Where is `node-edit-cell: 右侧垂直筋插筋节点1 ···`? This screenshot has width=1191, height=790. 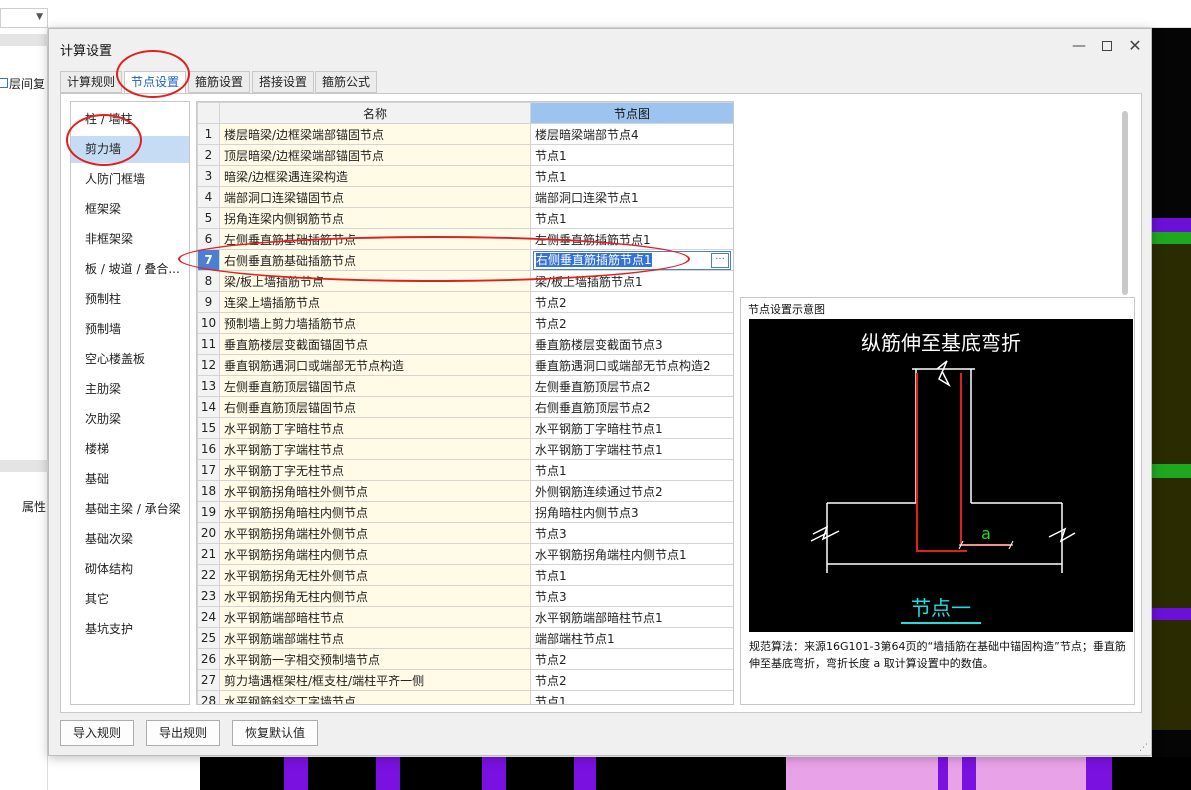
node-edit-cell: 右侧垂直筋插筋节点1 ··· is located at coordinates (631, 260).